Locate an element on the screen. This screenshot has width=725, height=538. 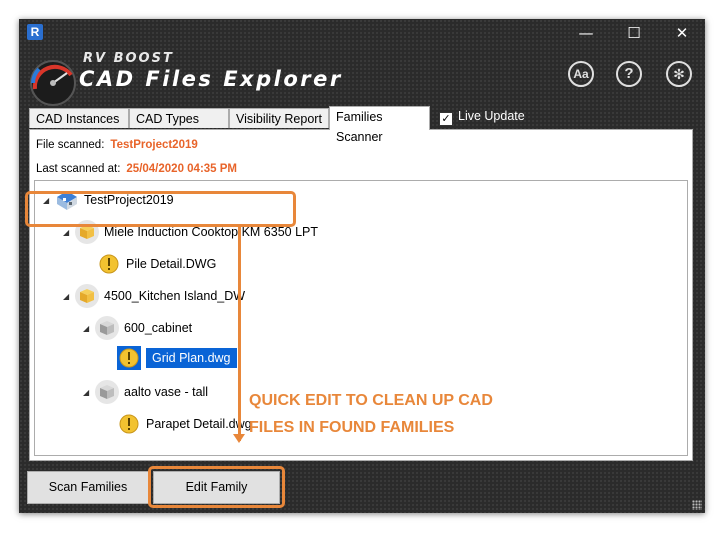
last-scanned-value: 25/04/2020 04:35 PM is located at coordinates (182, 169).